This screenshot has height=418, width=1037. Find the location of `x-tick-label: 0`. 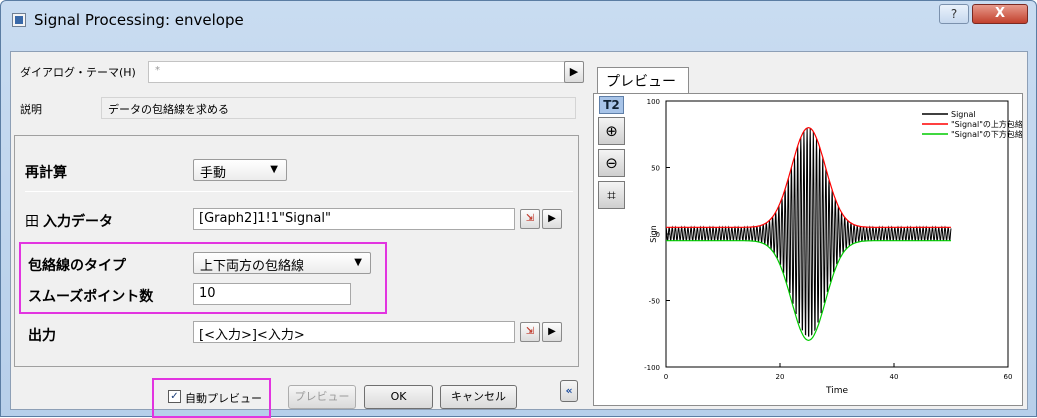

x-tick-label: 0 is located at coordinates (666, 377).